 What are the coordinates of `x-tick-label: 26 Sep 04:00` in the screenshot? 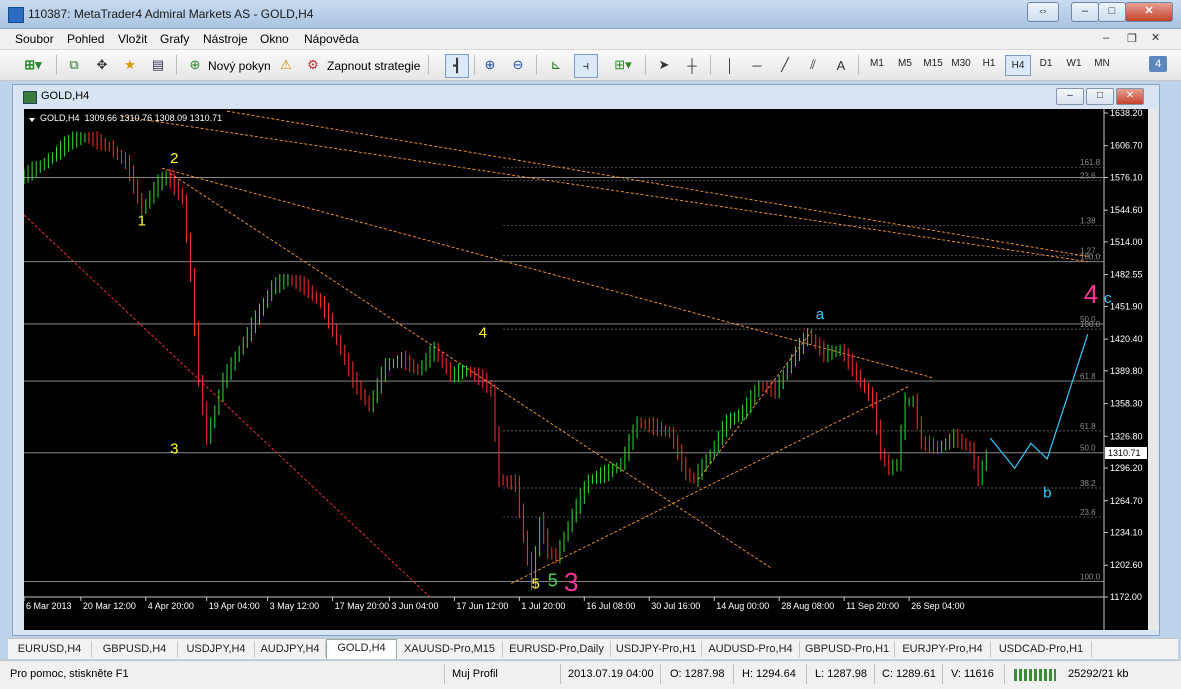 It's located at (938, 606).